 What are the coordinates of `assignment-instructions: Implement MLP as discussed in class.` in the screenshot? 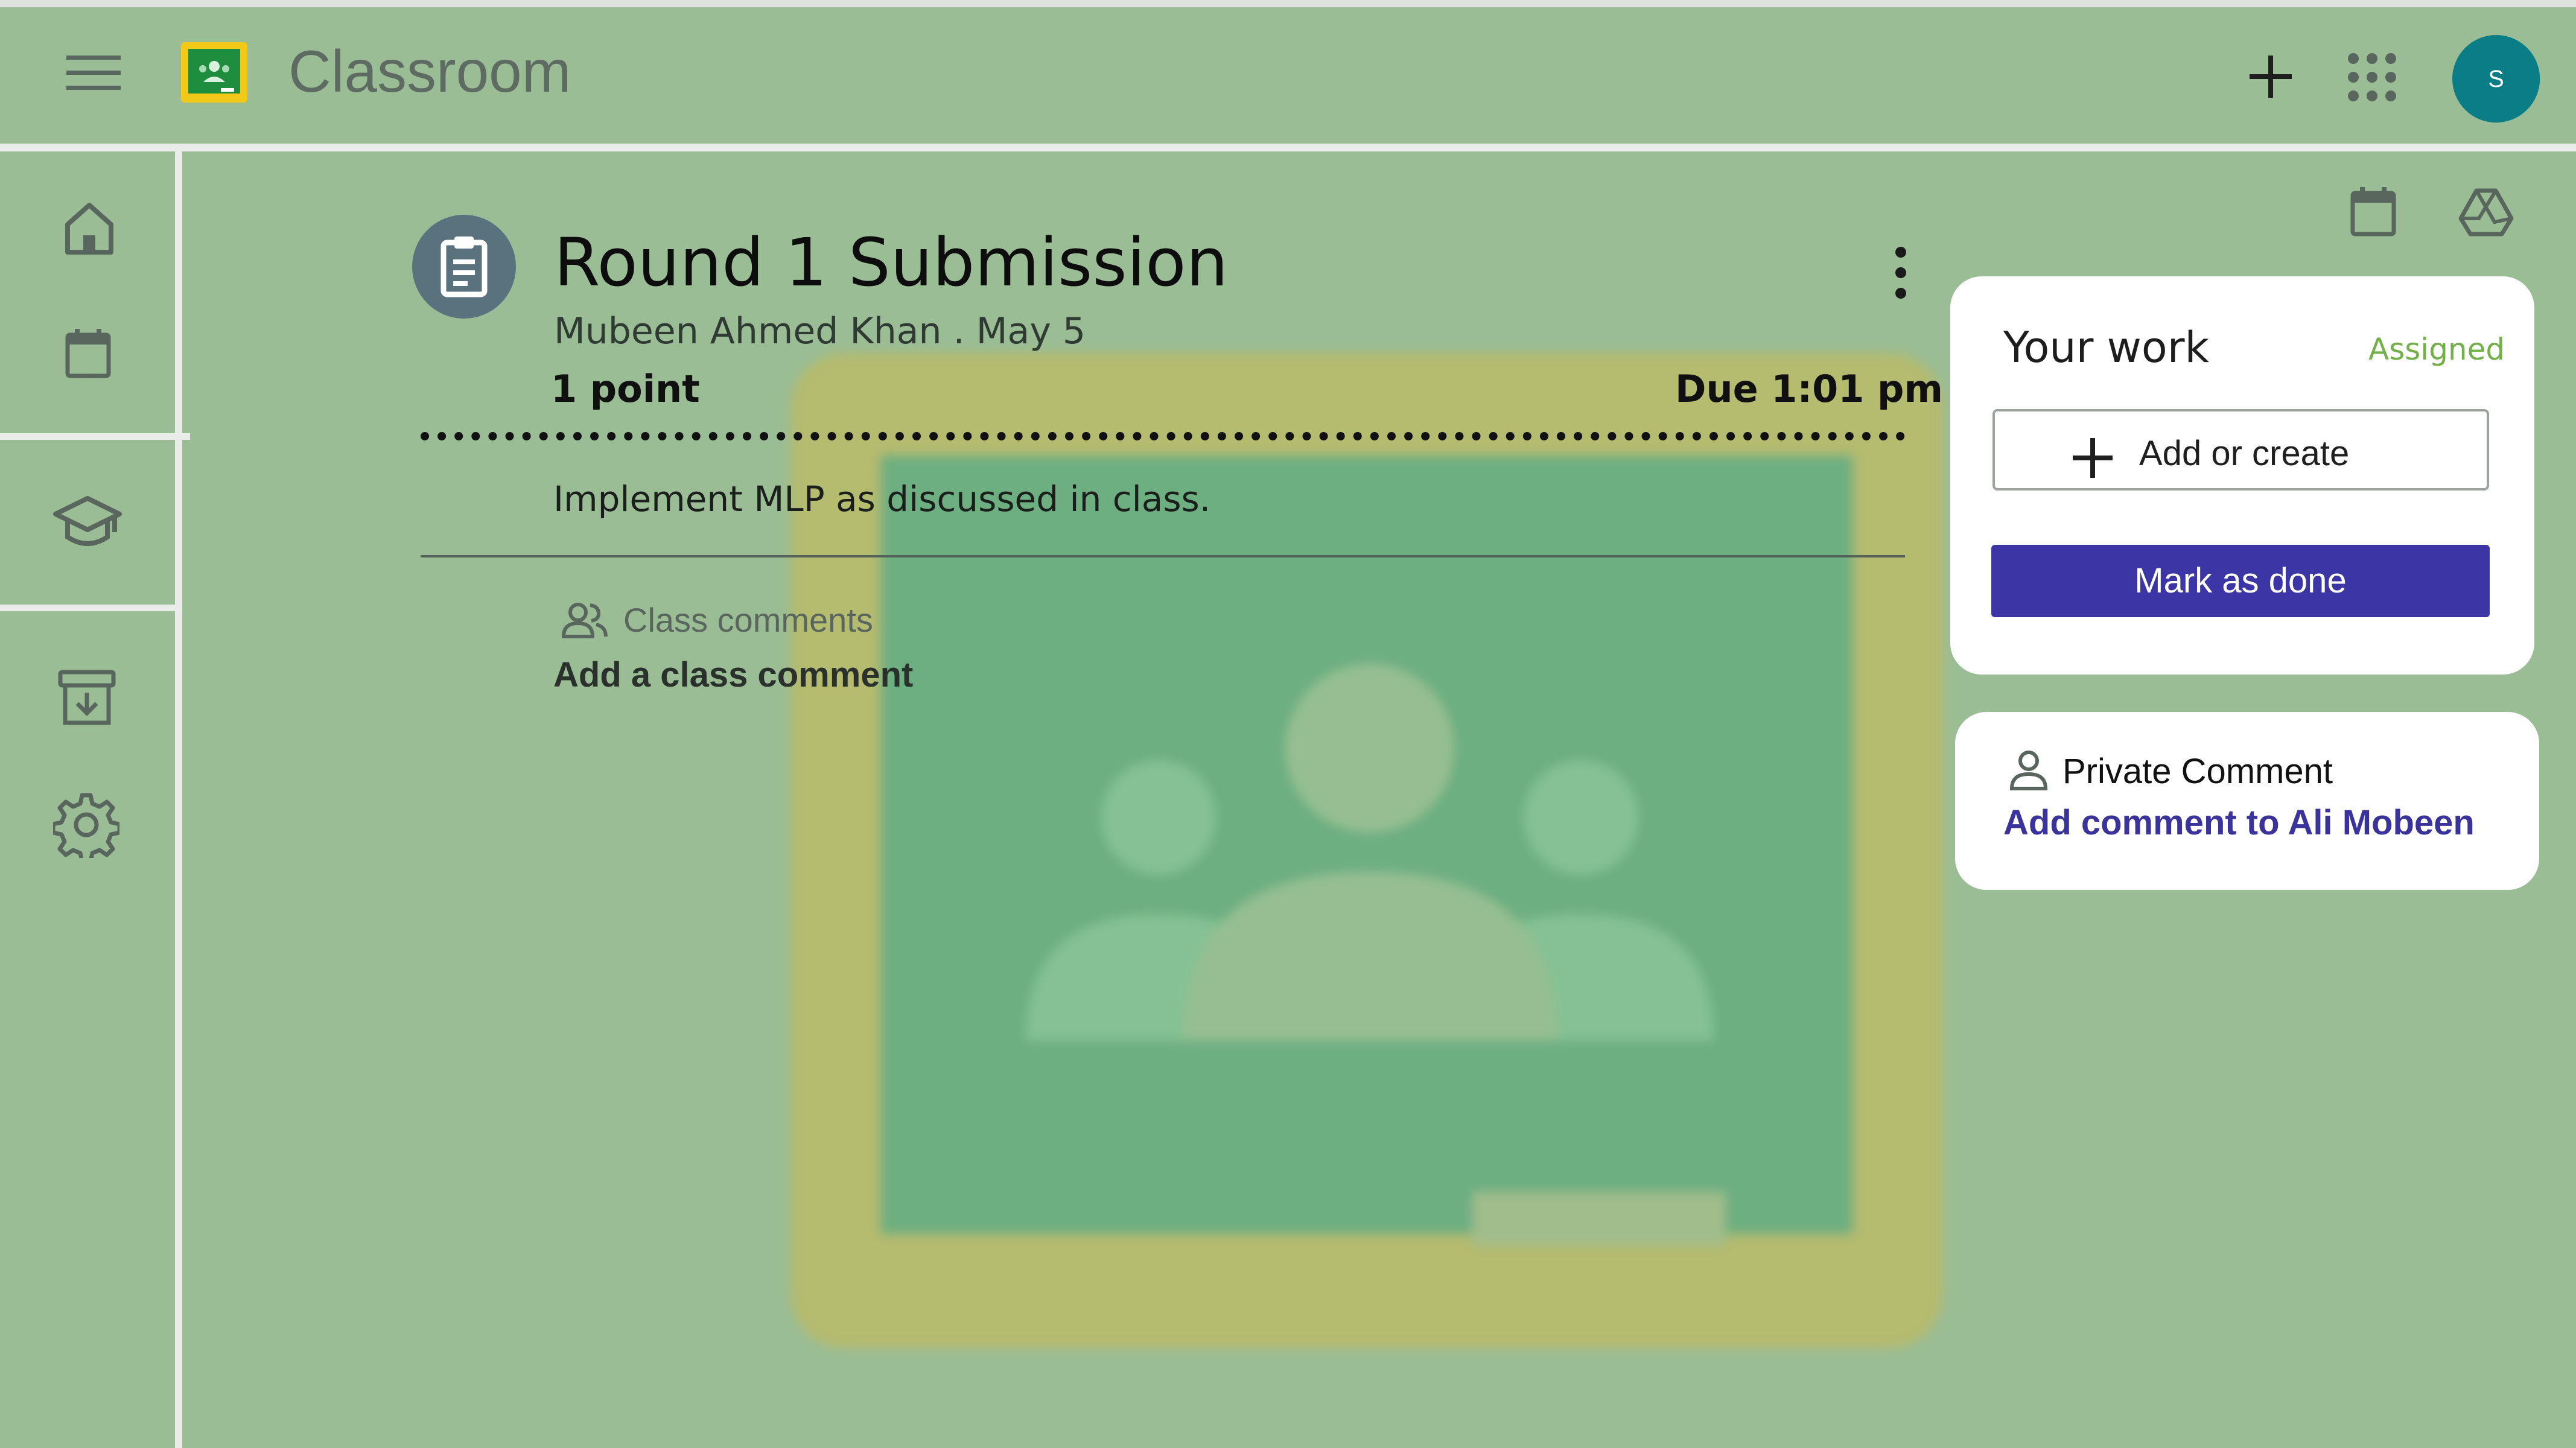 It's located at (882, 499).